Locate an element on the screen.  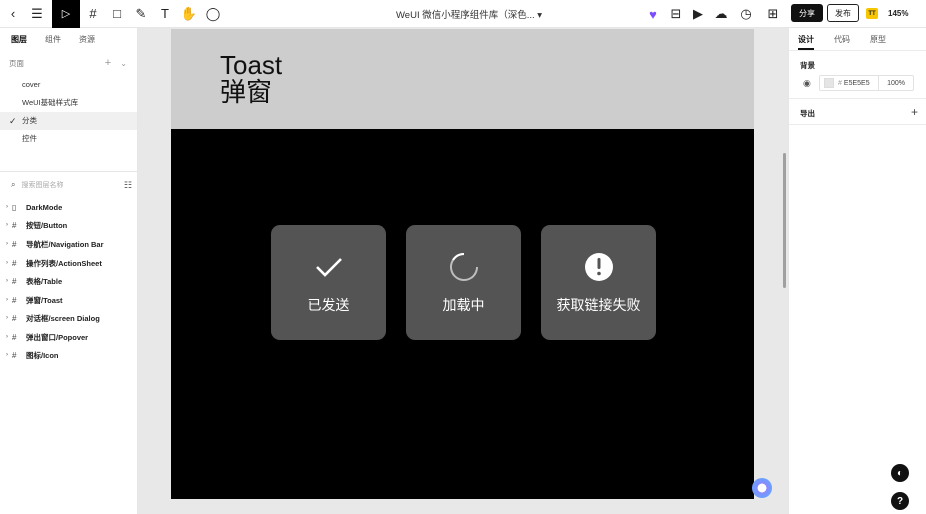
user-badge: TT is located at coordinates (872, 13).